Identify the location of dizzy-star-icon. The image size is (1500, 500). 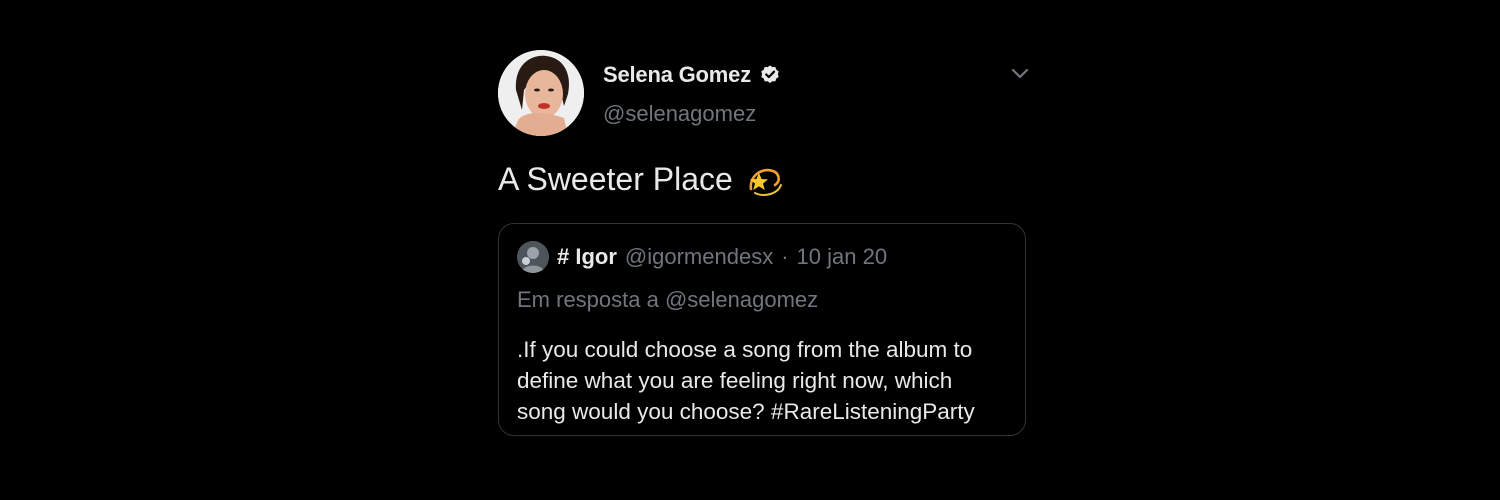
(765, 179).